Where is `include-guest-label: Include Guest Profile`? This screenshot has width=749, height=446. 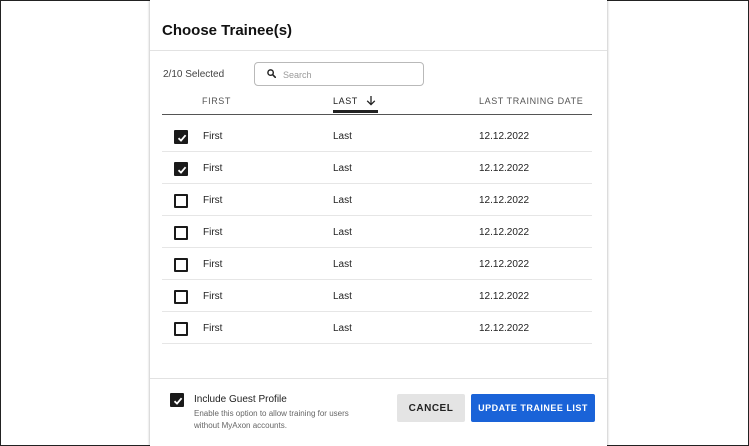 include-guest-label: Include Guest Profile is located at coordinates (240, 399).